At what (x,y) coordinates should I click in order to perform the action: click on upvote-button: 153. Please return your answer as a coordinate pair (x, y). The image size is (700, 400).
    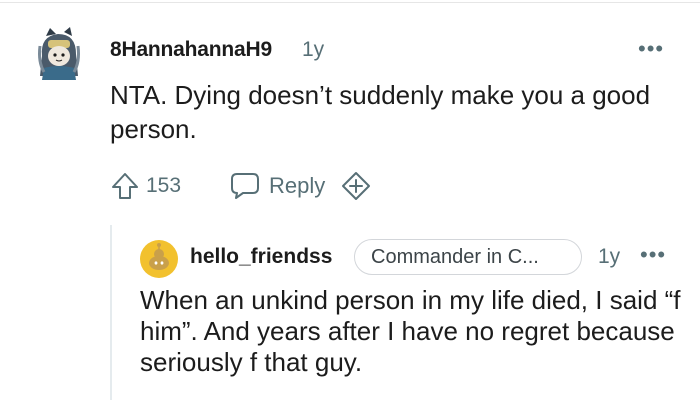
    Looking at the image, I should click on (145, 186).